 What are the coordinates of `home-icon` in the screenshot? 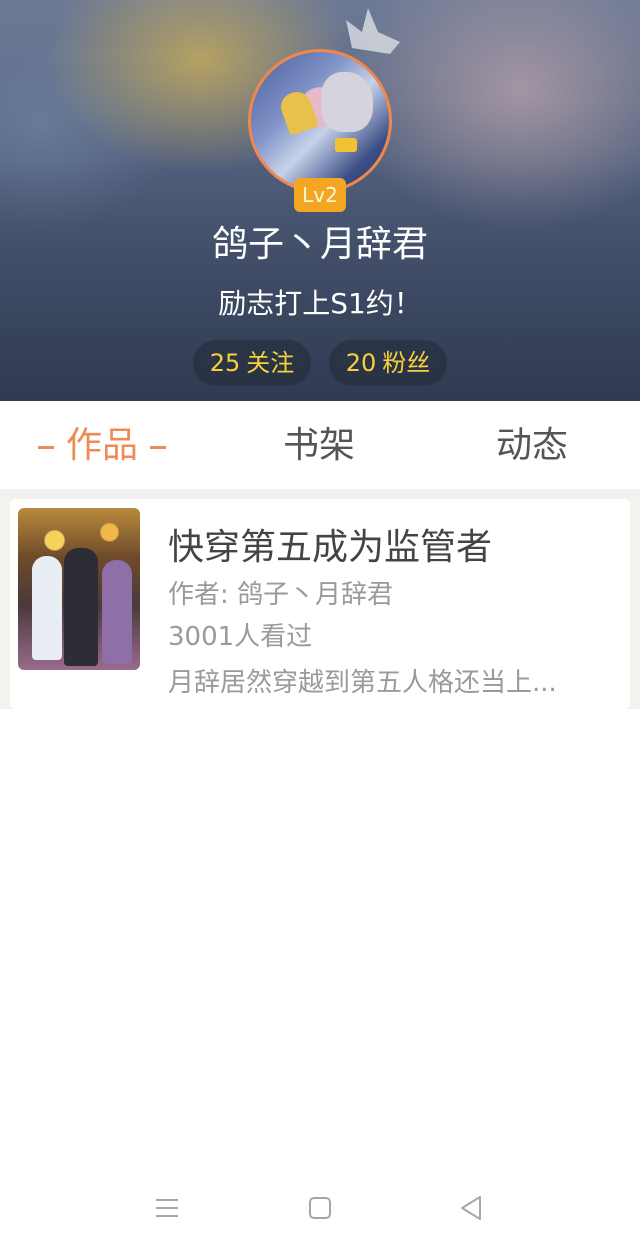 It's located at (320, 1208).